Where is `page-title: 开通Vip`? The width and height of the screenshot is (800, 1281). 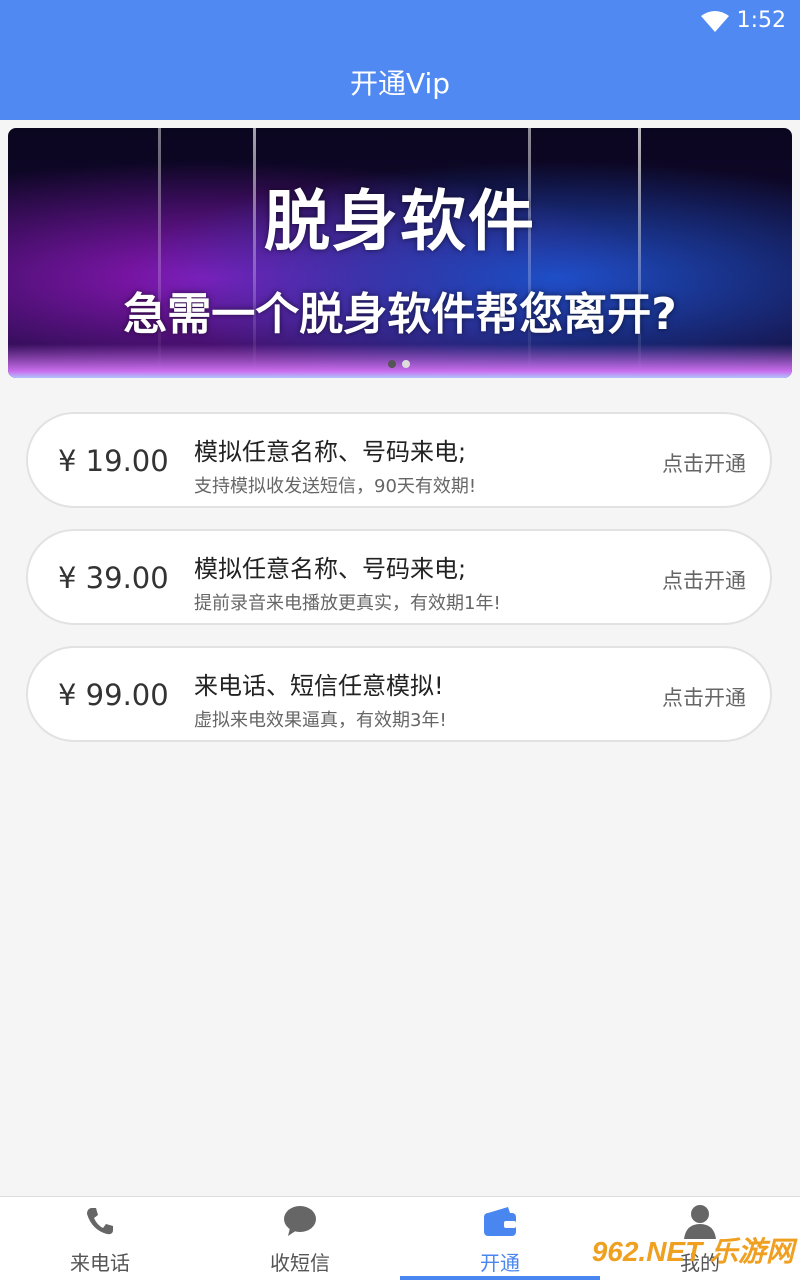 page-title: 开通Vip is located at coordinates (400, 83).